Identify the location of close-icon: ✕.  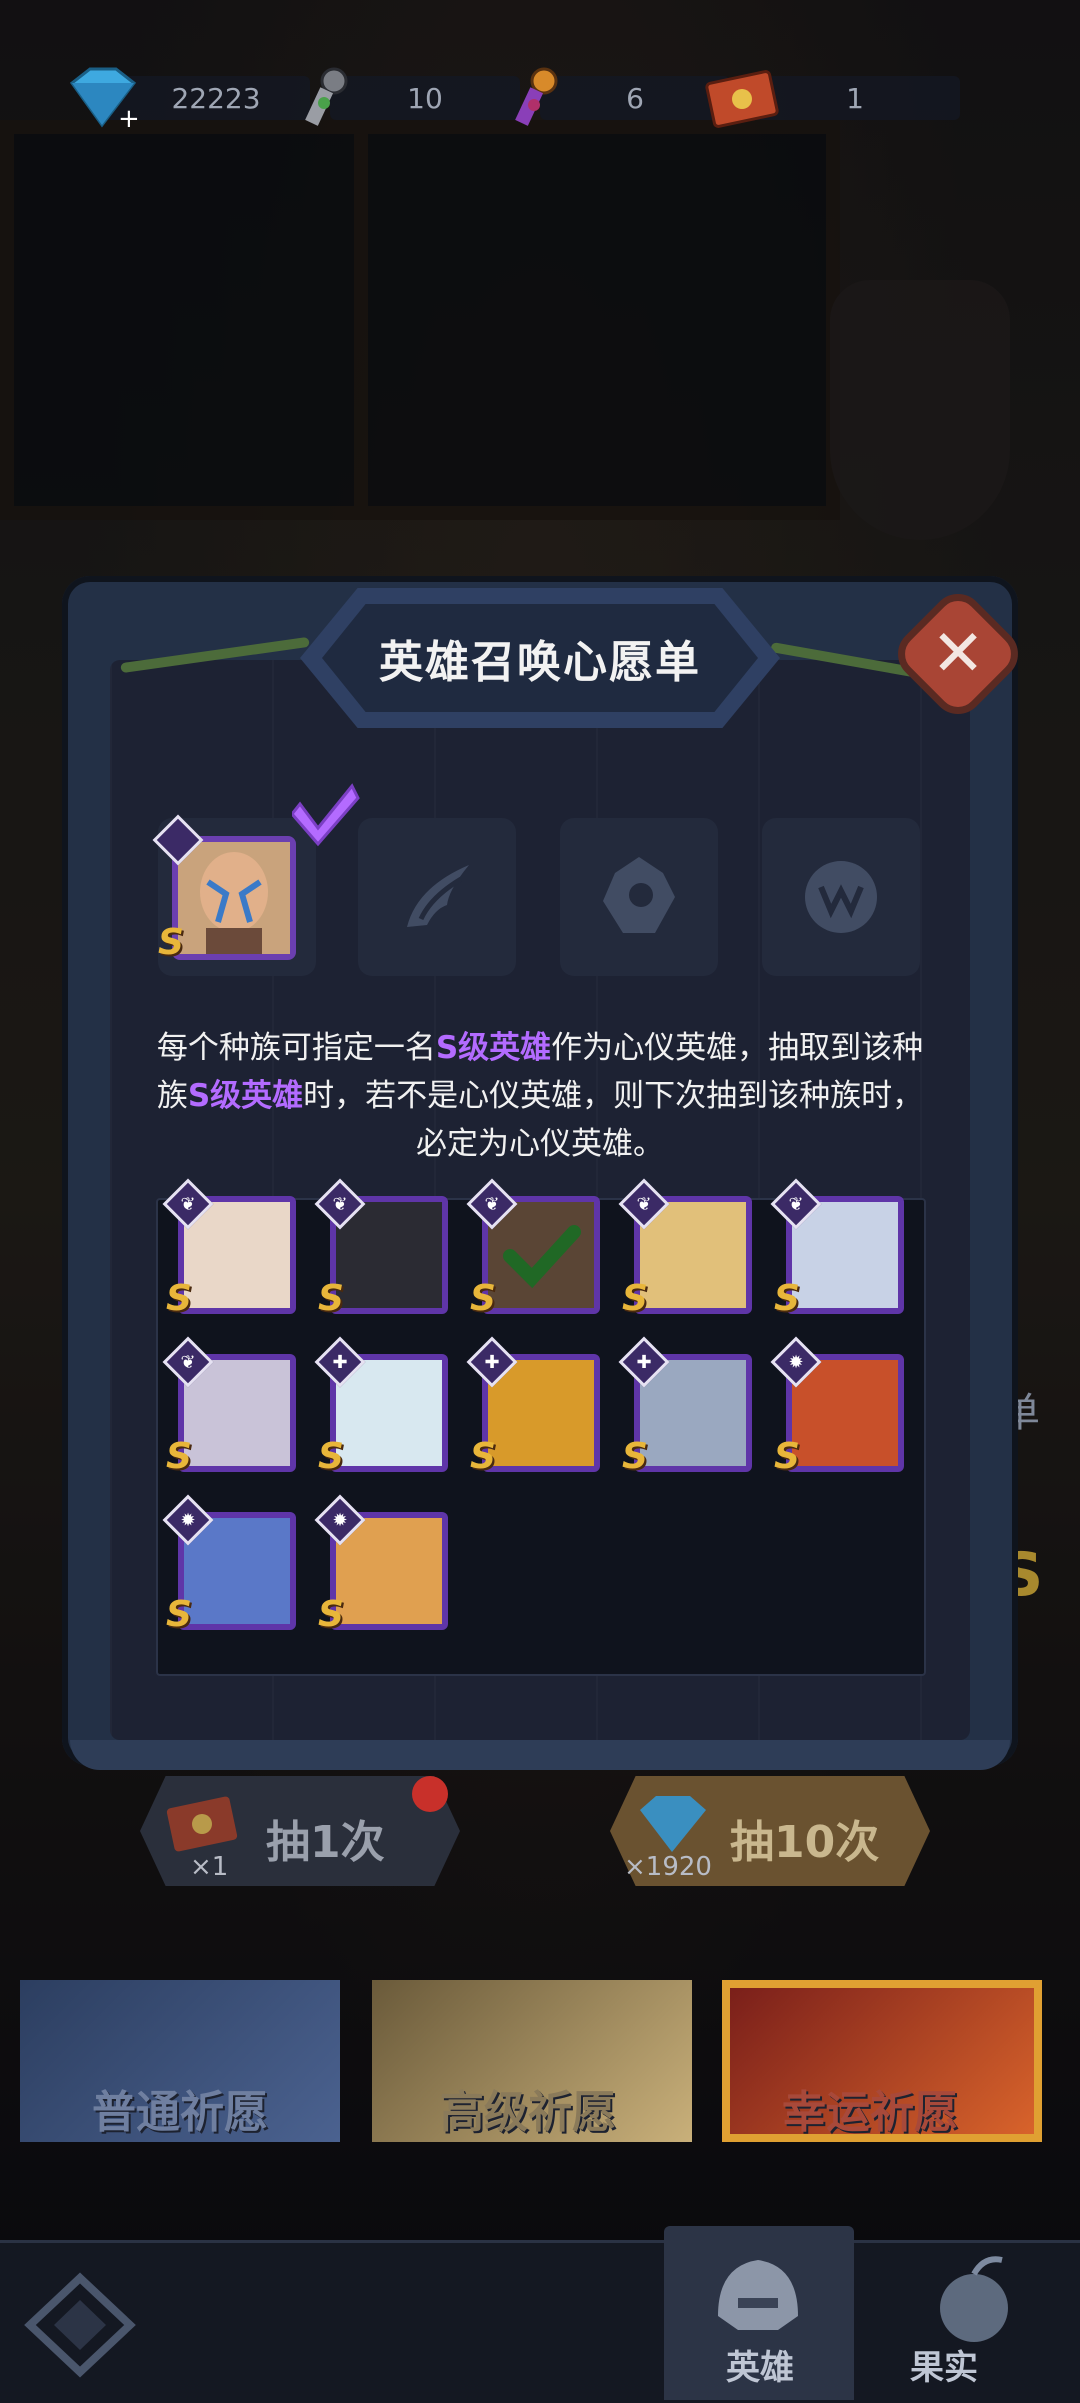
(958, 654).